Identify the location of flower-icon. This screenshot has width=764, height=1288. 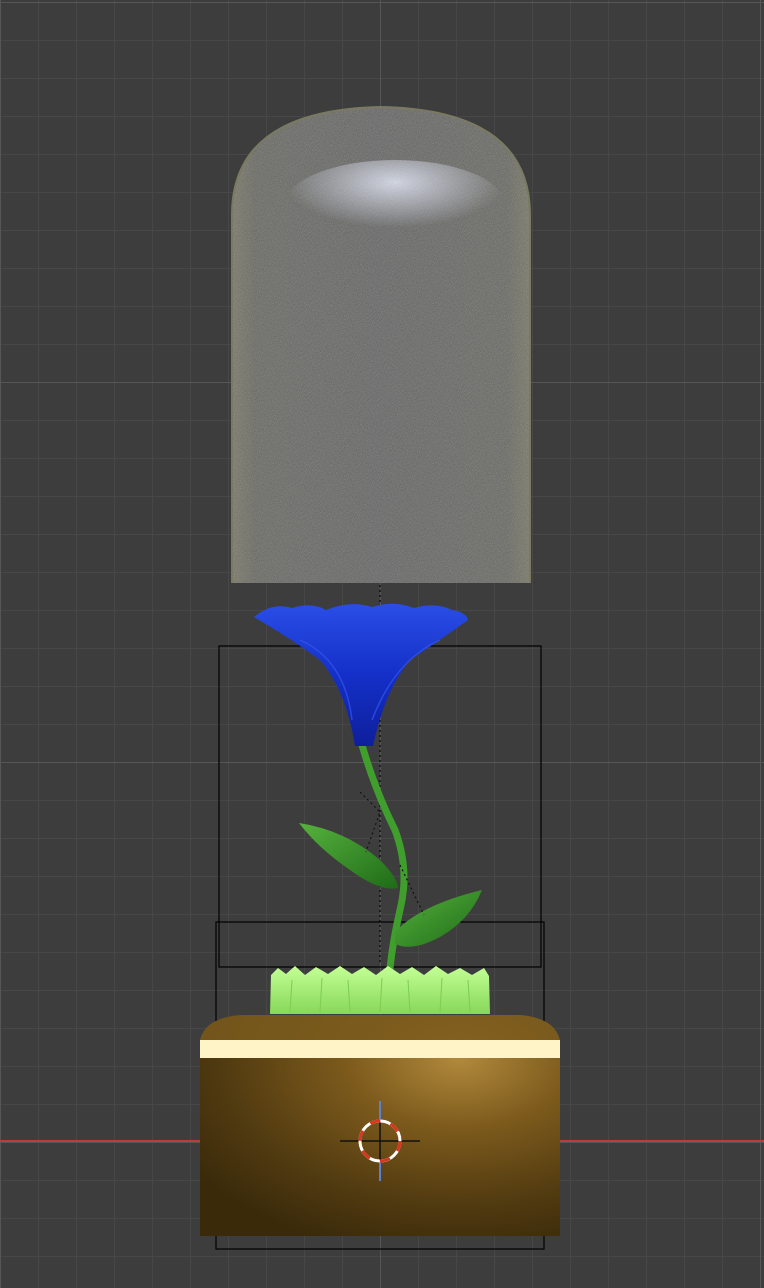
(361, 674).